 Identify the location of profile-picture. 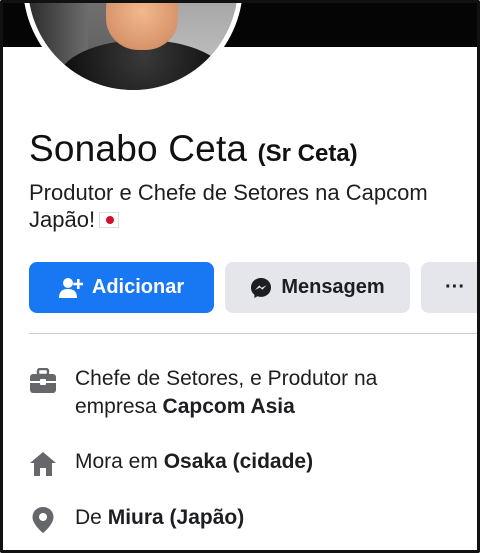
(133, 49).